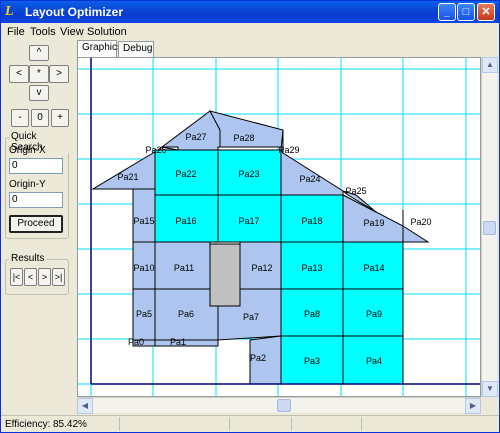  I want to click on panel-label: Pa7, so click(251, 317).